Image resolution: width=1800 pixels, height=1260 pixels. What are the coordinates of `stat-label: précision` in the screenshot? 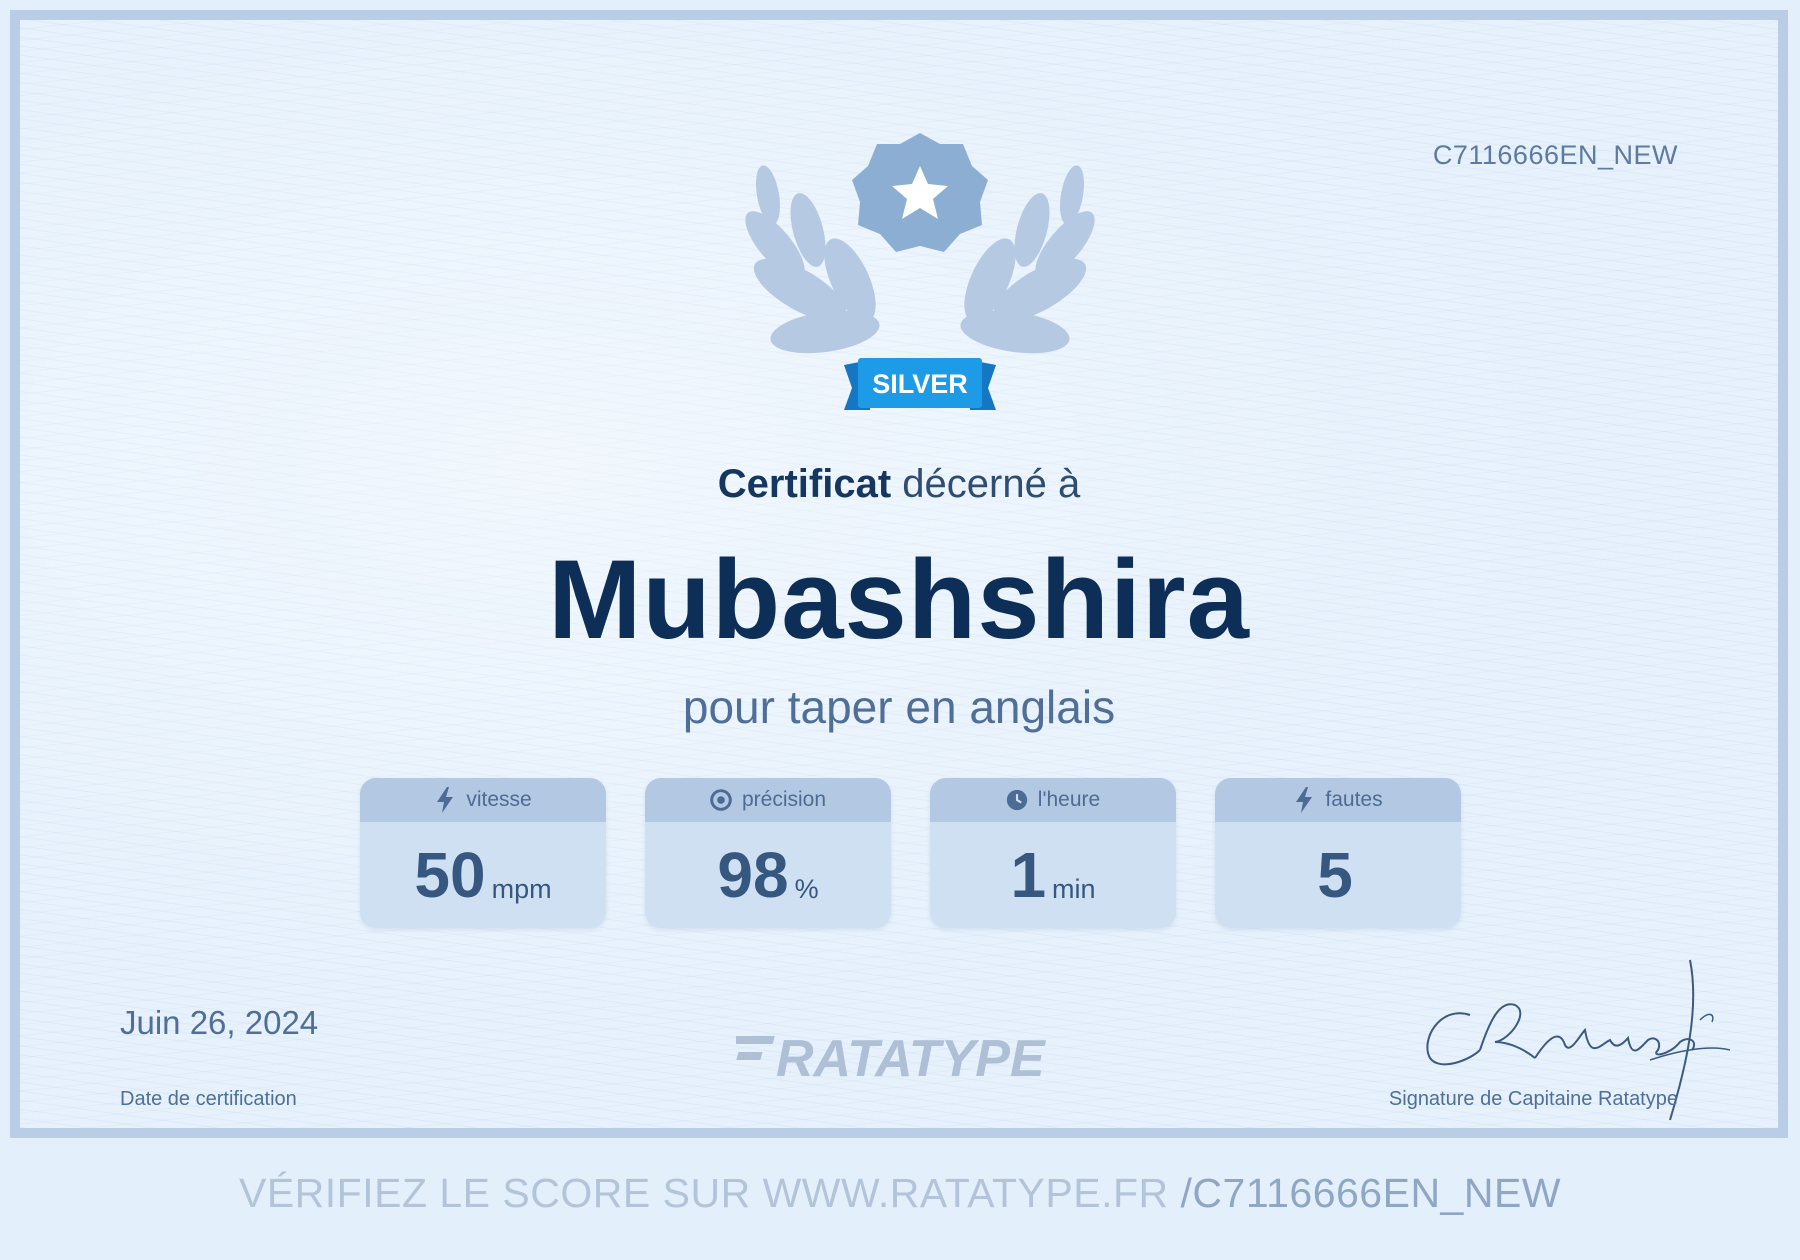 It's located at (784, 799).